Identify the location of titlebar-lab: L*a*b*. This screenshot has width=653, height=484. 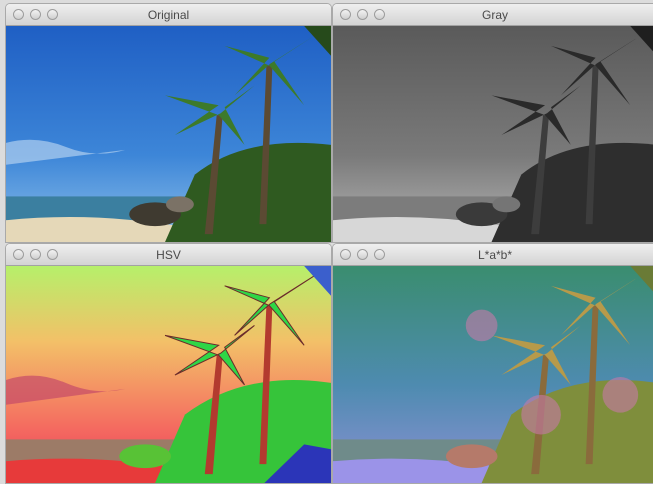
(493, 255).